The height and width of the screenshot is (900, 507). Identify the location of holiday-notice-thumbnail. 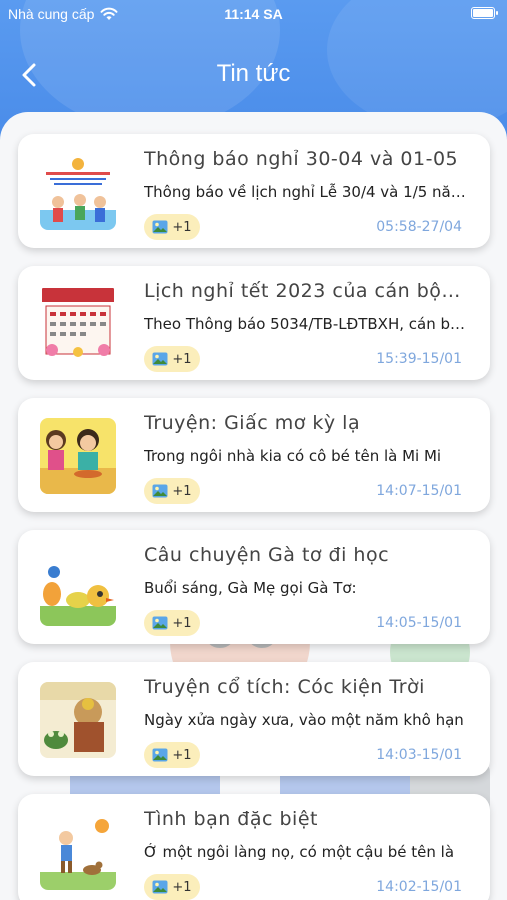
(78, 192).